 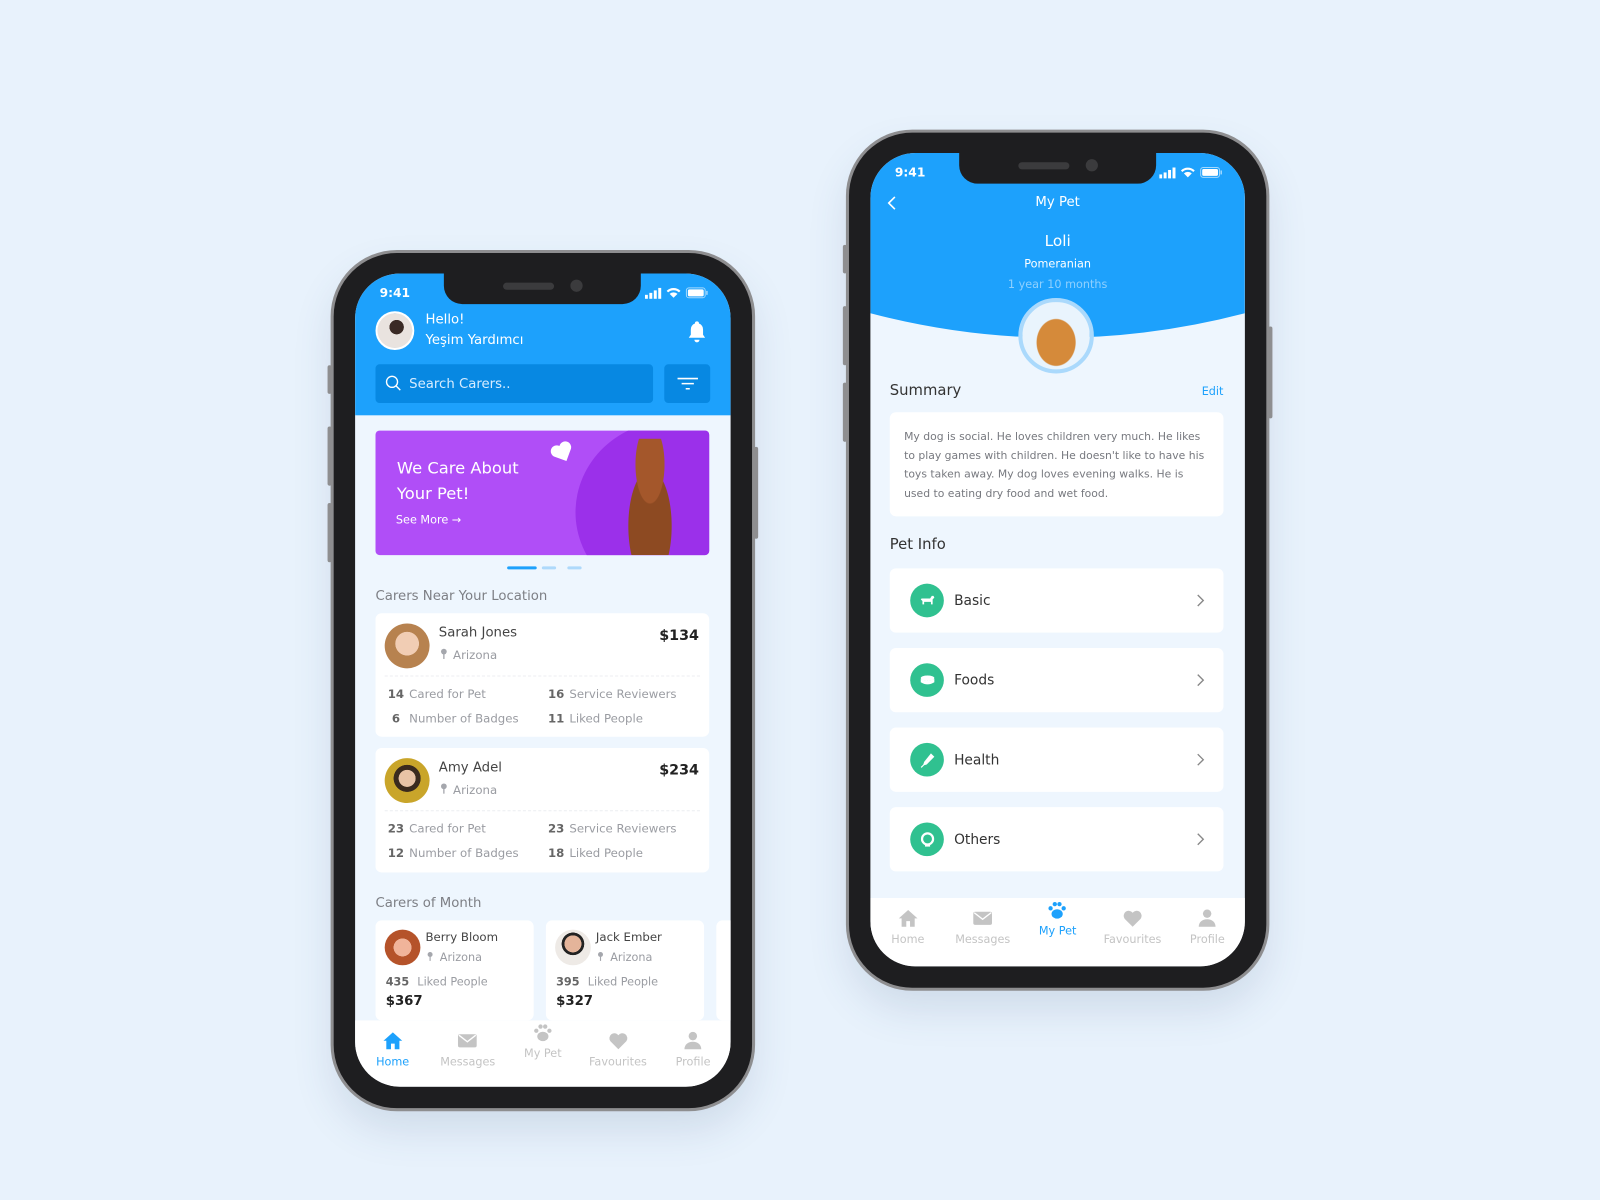 I want to click on filter-icon, so click(x=687, y=383).